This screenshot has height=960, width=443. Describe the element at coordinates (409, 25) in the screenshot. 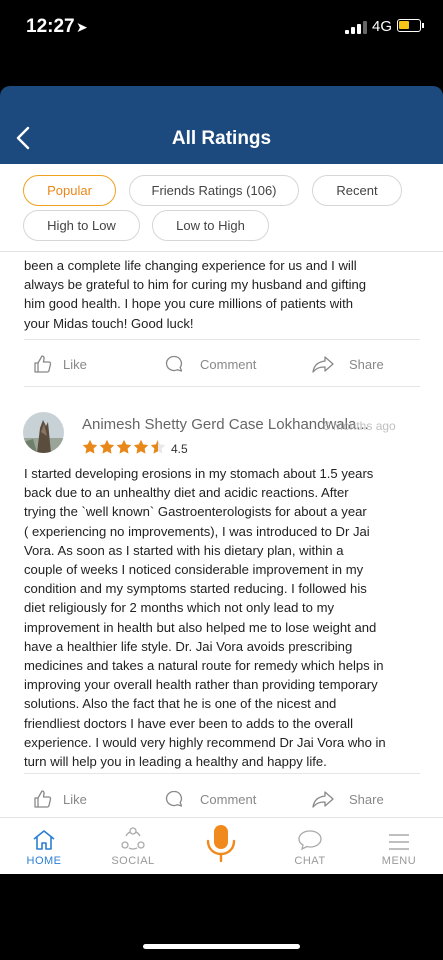

I see `battery-icon` at that location.